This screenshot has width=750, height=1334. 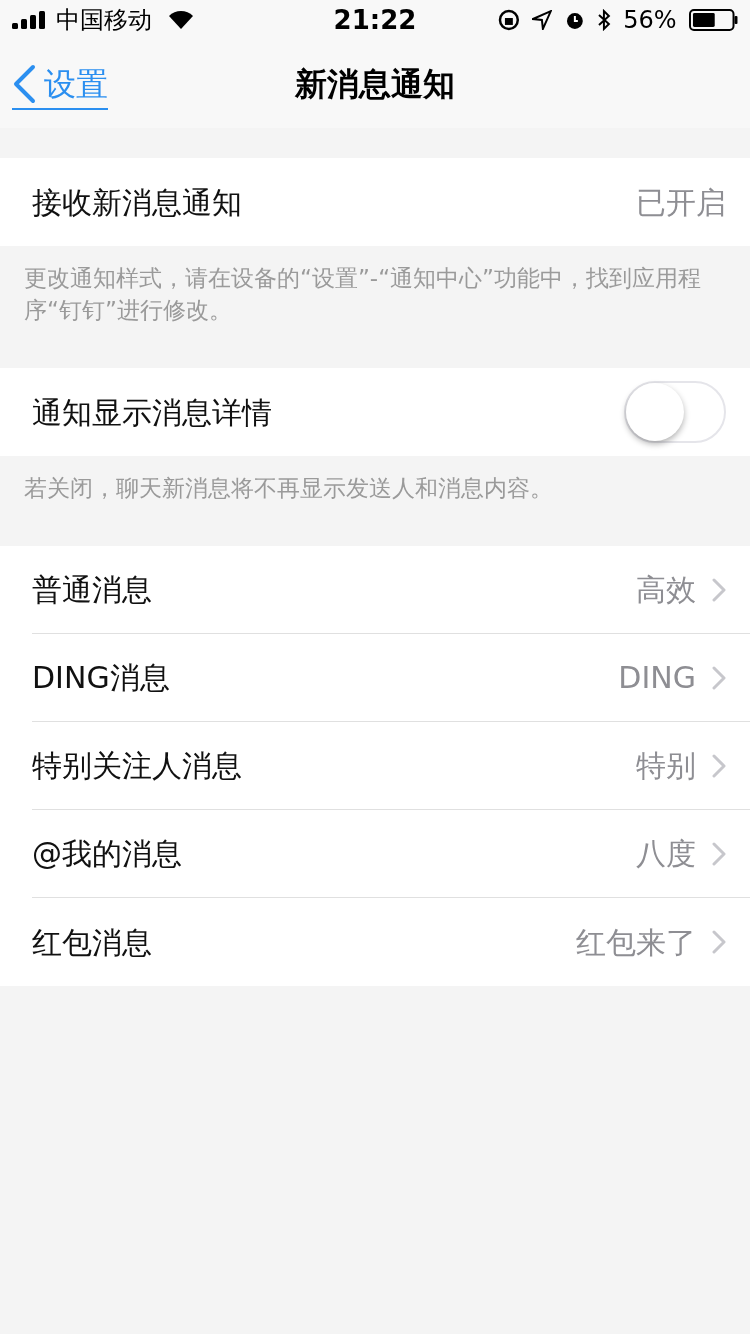 What do you see at coordinates (375, 412) in the screenshot?
I see `settings-row: 通知显示消息详情` at bounding box center [375, 412].